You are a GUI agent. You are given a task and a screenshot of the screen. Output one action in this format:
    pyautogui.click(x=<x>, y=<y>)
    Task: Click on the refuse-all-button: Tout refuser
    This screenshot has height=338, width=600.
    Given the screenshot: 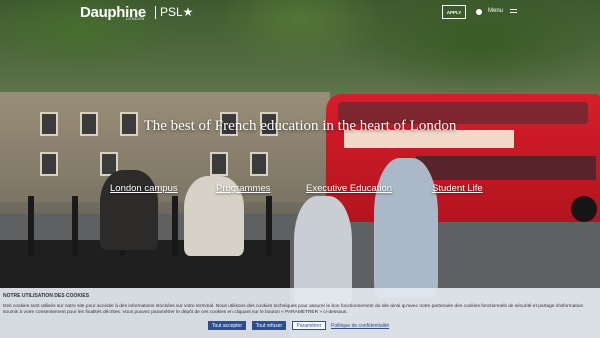 What is the action you would take?
    pyautogui.click(x=269, y=325)
    